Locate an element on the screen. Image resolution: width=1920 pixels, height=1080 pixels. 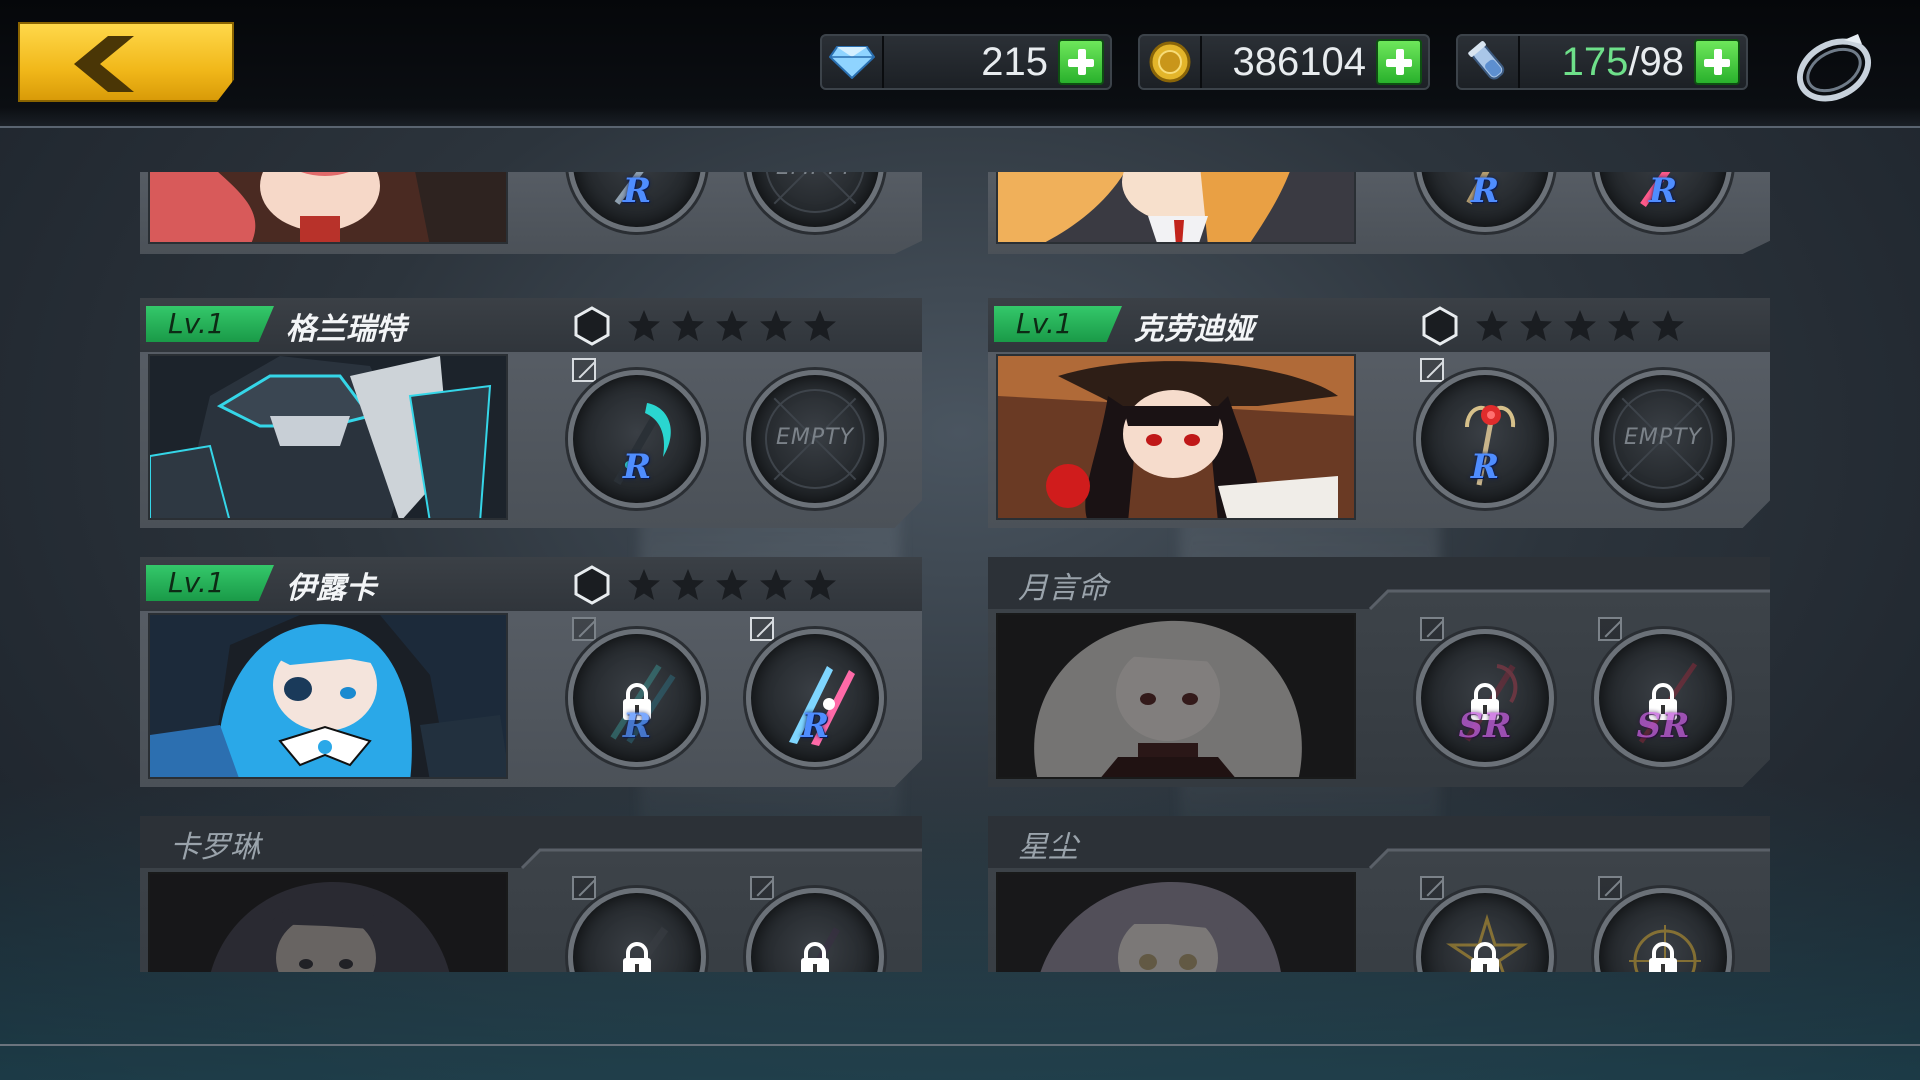
rarity-label: SR is located at coordinates (1485, 726).